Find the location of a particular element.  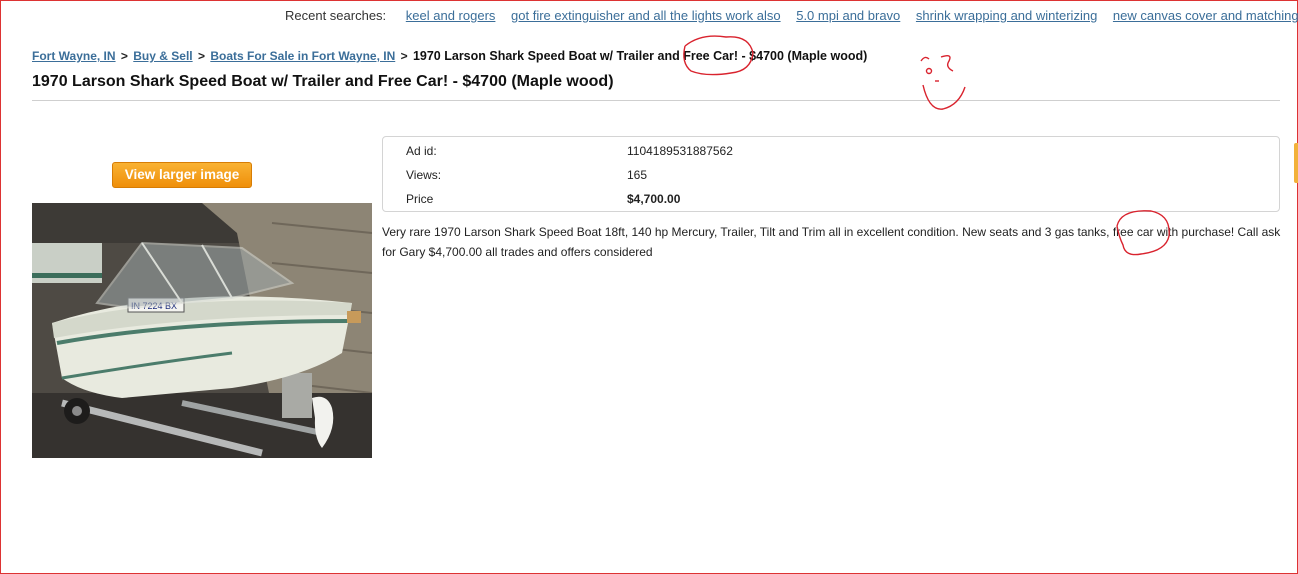

recent-searches-label: Recent searches: is located at coordinates (336, 15).